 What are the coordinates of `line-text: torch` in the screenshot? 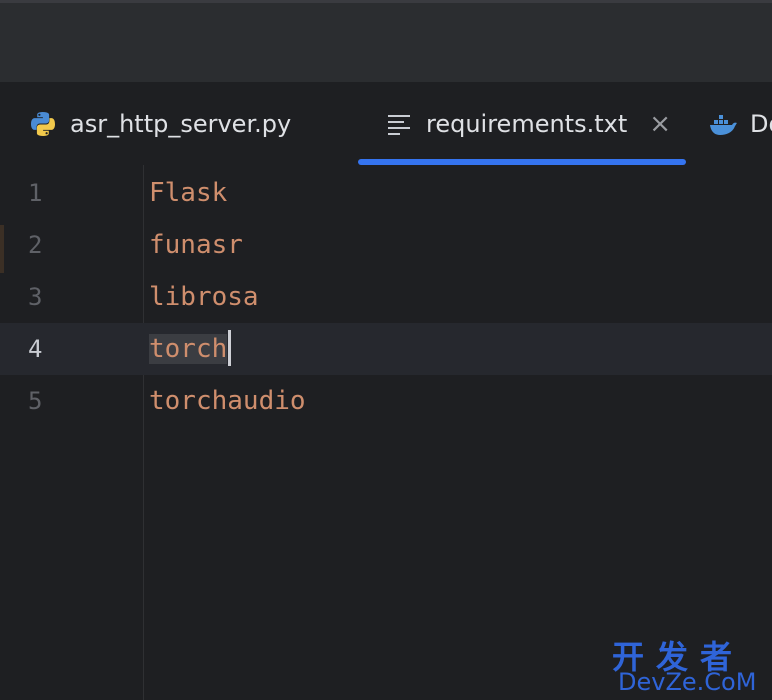 It's located at (190, 349).